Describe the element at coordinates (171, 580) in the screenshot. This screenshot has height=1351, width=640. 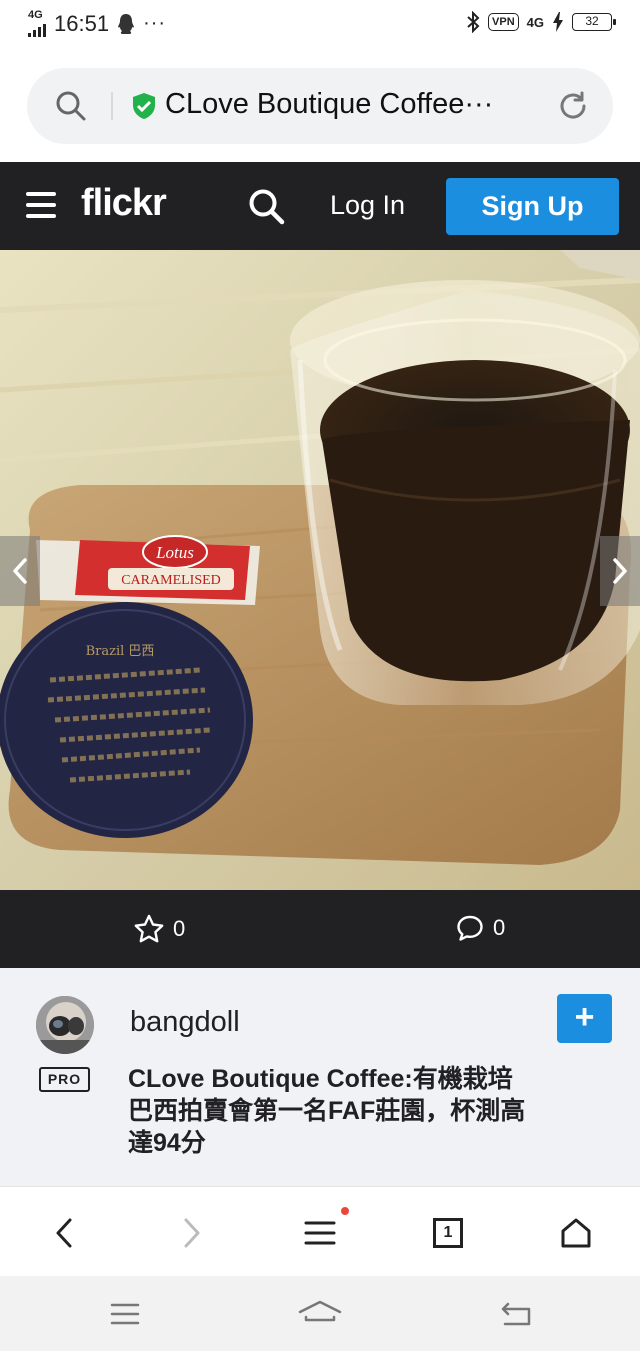
I see `caramelised-text: CARAMELISED` at that location.